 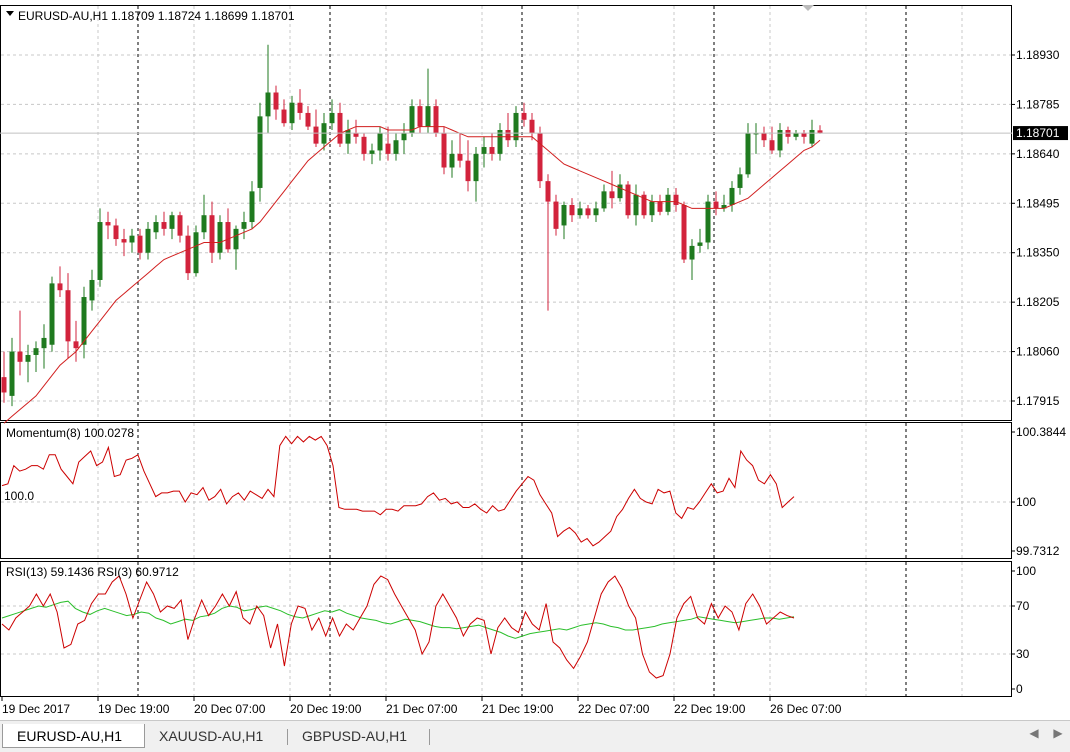 What do you see at coordinates (19, 496) in the screenshot?
I see `momentum-level-label: 100.0` at bounding box center [19, 496].